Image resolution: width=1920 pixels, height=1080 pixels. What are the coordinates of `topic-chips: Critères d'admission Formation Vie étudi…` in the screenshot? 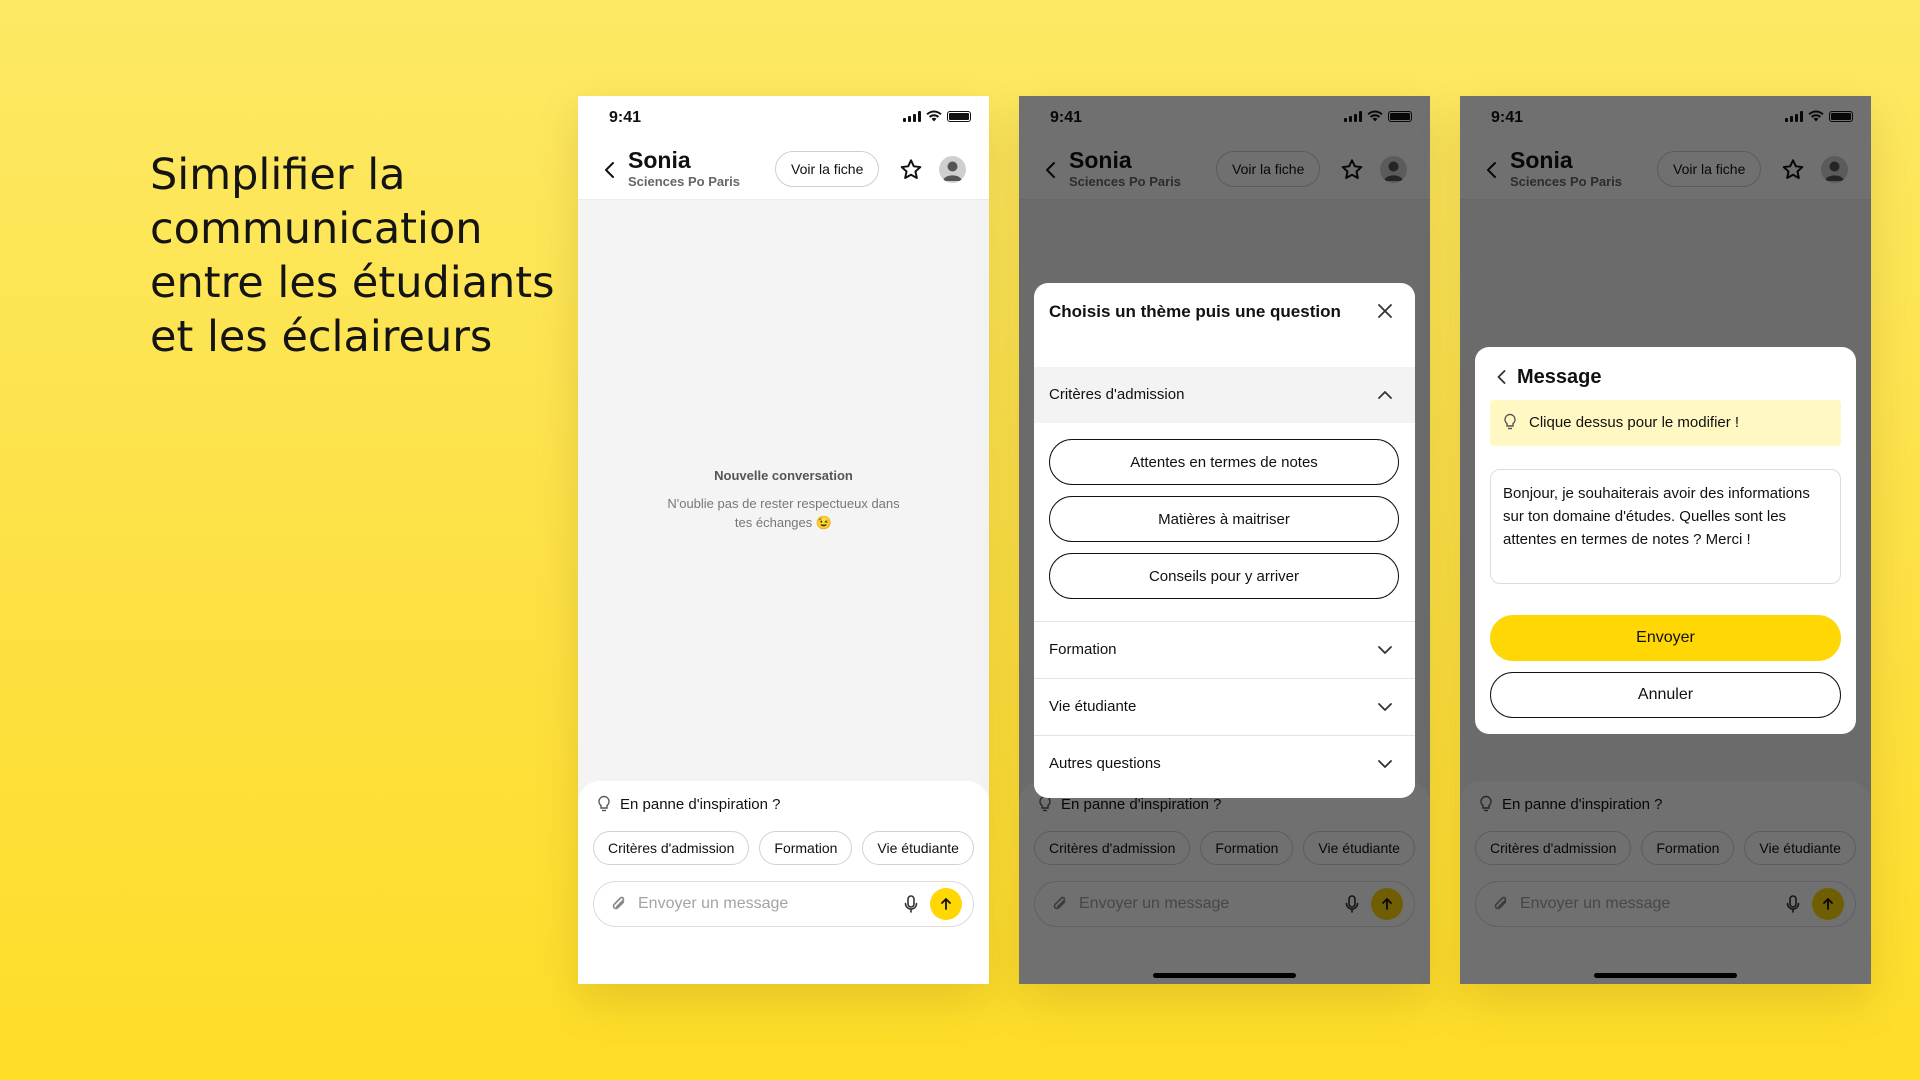 It's located at (783, 848).